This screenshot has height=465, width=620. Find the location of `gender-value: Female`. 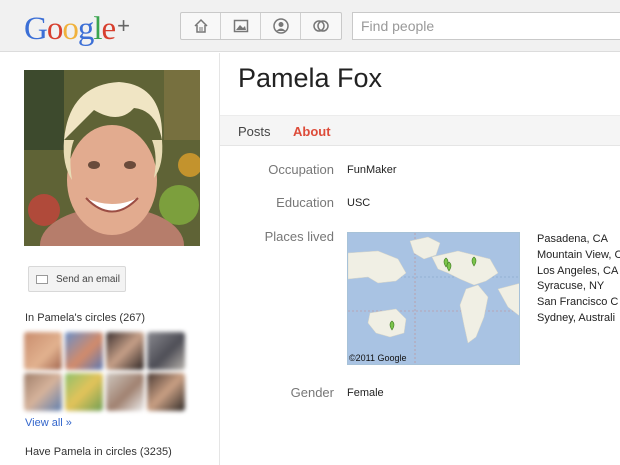

gender-value: Female is located at coordinates (365, 393).